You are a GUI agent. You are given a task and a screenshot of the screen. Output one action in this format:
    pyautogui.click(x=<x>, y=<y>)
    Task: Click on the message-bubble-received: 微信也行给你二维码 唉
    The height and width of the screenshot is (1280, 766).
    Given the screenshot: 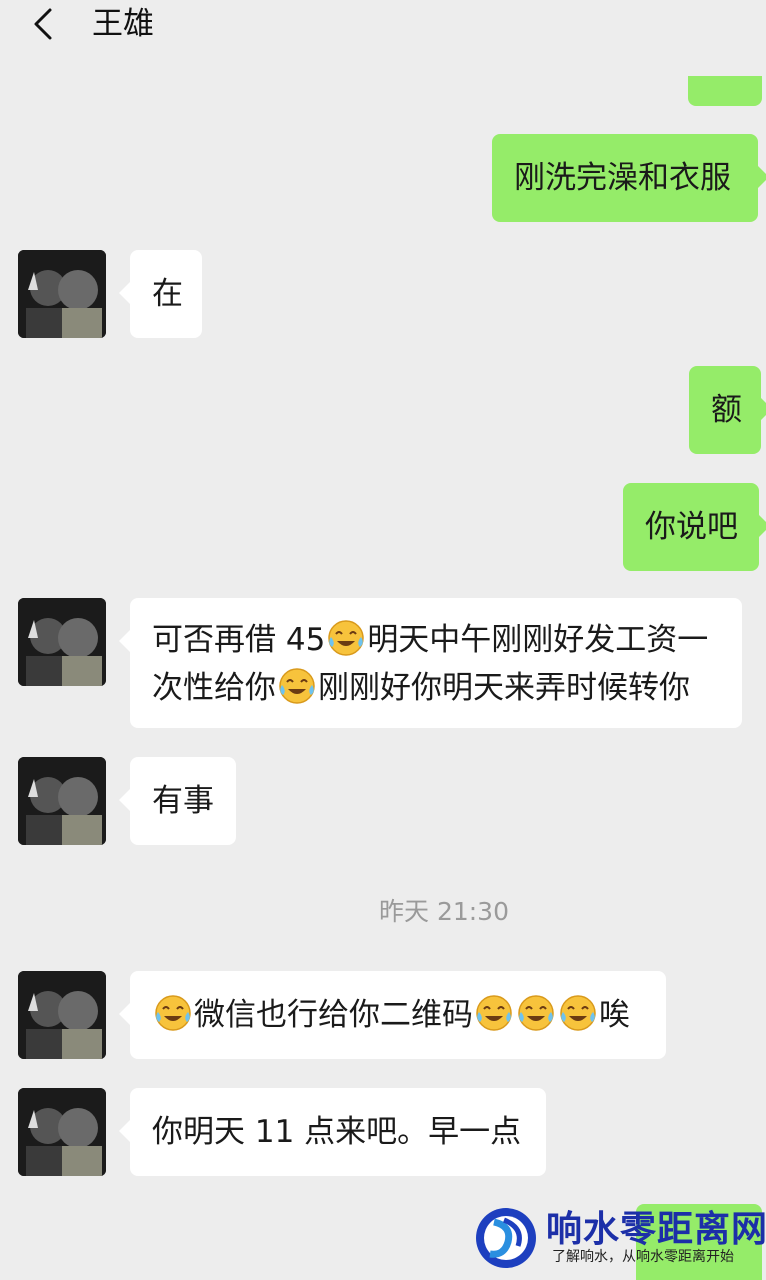 What is the action you would take?
    pyautogui.click(x=392, y=1015)
    